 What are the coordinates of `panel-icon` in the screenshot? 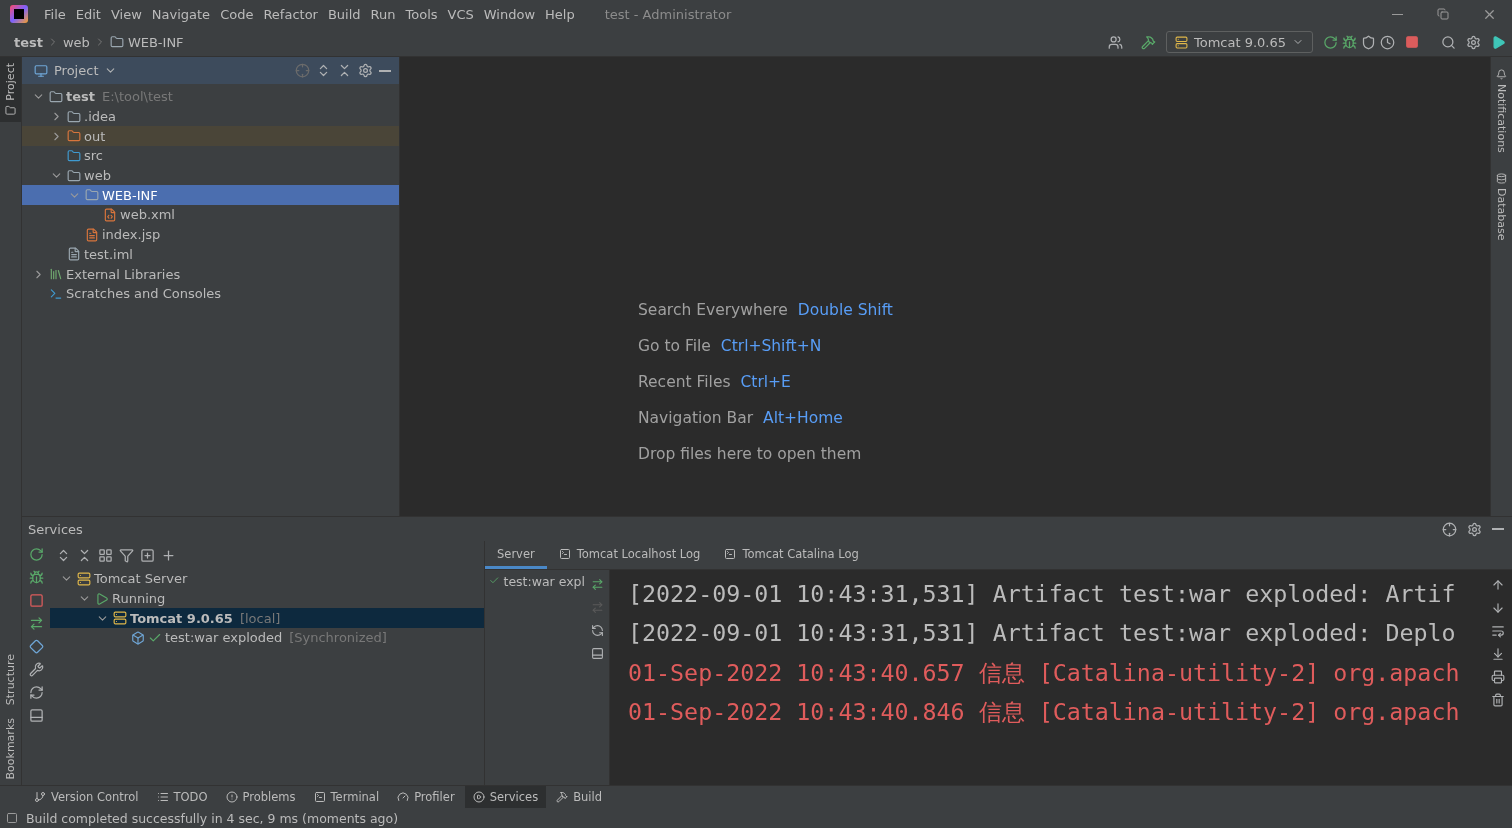 It's located at (597, 653).